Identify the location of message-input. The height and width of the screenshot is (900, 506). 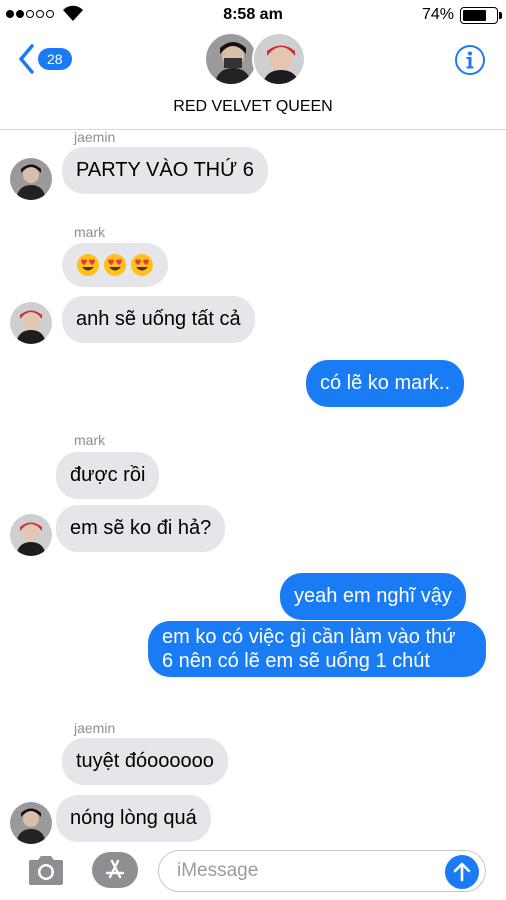
(307, 871).